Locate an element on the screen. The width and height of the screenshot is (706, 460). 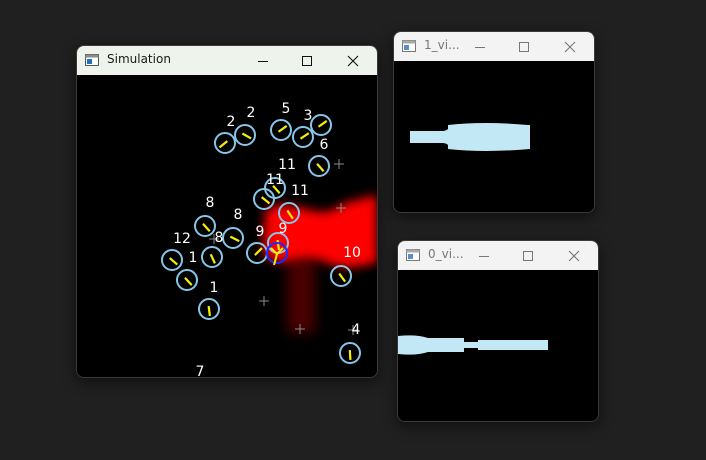
view-1-canvas is located at coordinates (494, 136).